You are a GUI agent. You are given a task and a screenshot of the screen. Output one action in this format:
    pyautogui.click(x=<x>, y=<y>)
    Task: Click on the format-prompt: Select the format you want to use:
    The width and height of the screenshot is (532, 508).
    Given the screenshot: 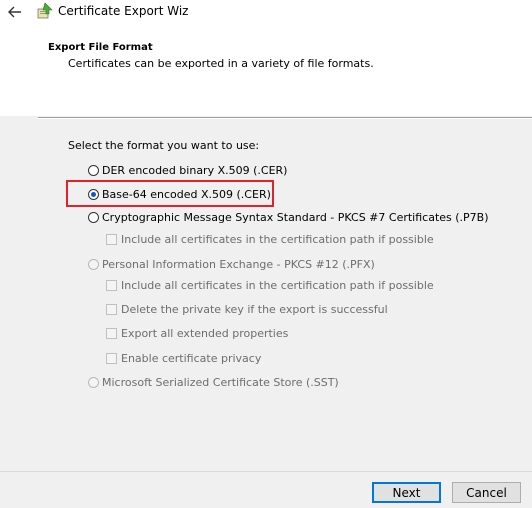 What is the action you would take?
    pyautogui.click(x=164, y=145)
    